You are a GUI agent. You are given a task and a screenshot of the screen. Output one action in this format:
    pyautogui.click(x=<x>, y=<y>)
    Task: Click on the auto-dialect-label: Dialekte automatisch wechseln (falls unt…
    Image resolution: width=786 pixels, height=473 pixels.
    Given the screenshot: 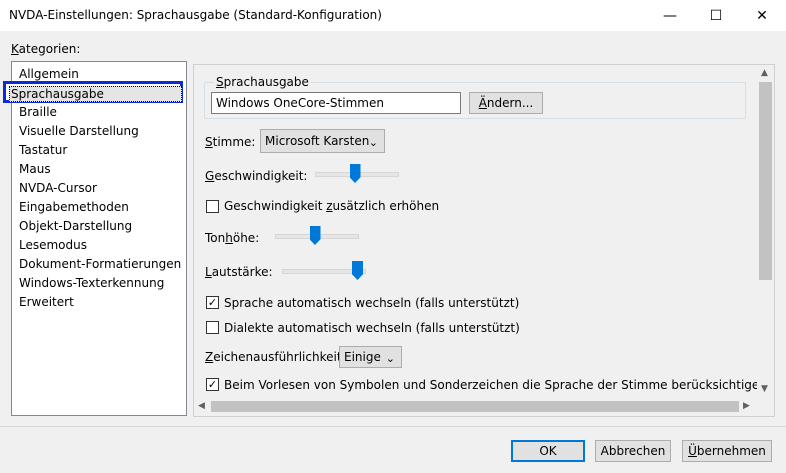 What is the action you would take?
    pyautogui.click(x=372, y=328)
    